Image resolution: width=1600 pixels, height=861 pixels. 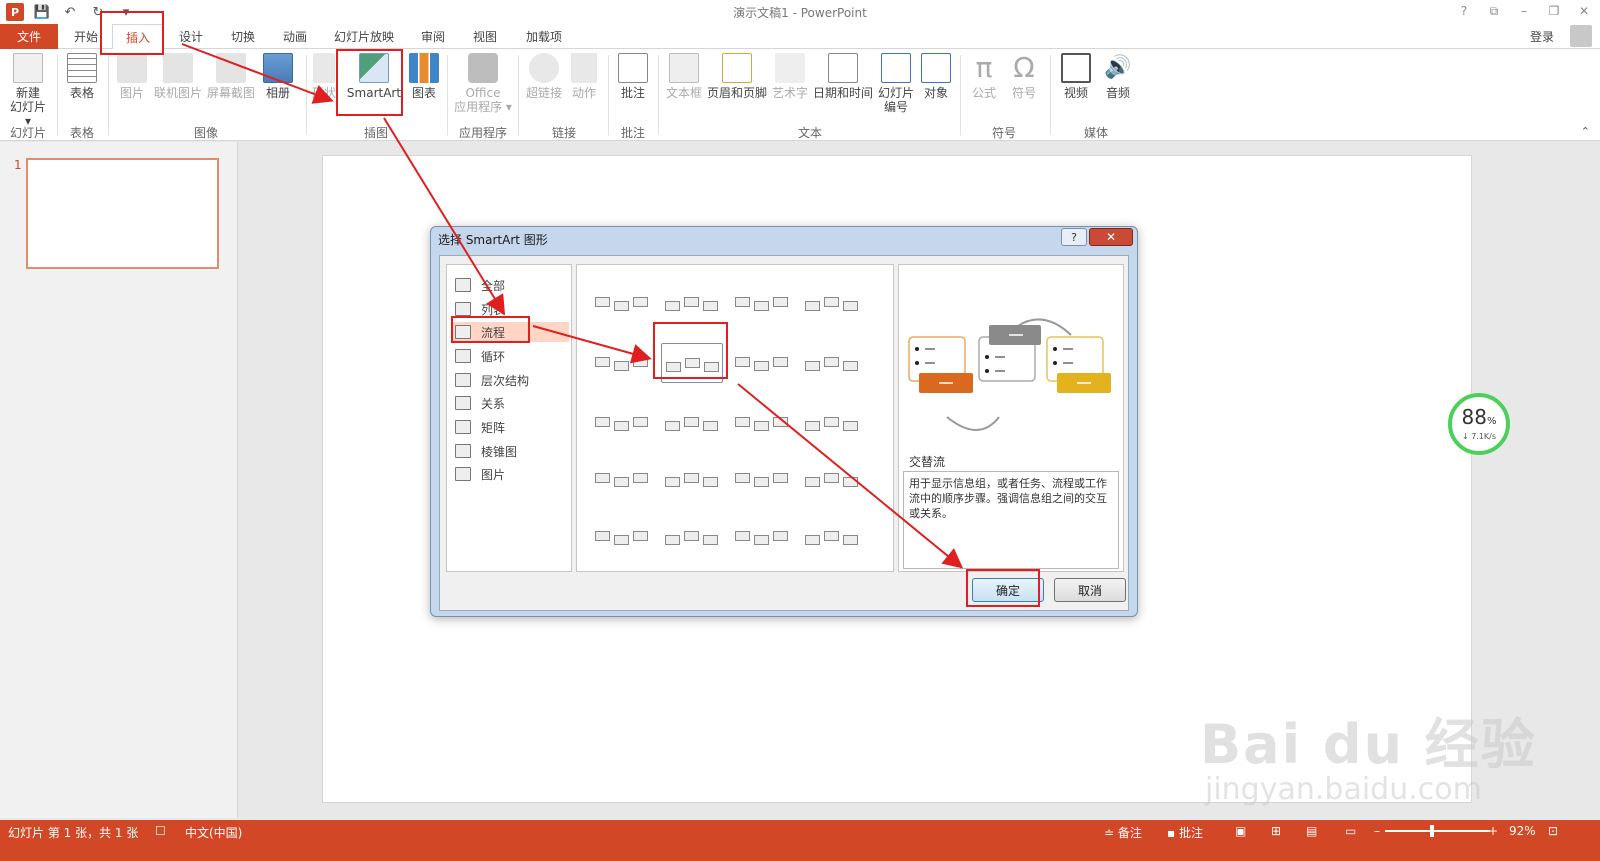 I want to click on category-pyramid: 棱锥图, so click(x=486, y=451).